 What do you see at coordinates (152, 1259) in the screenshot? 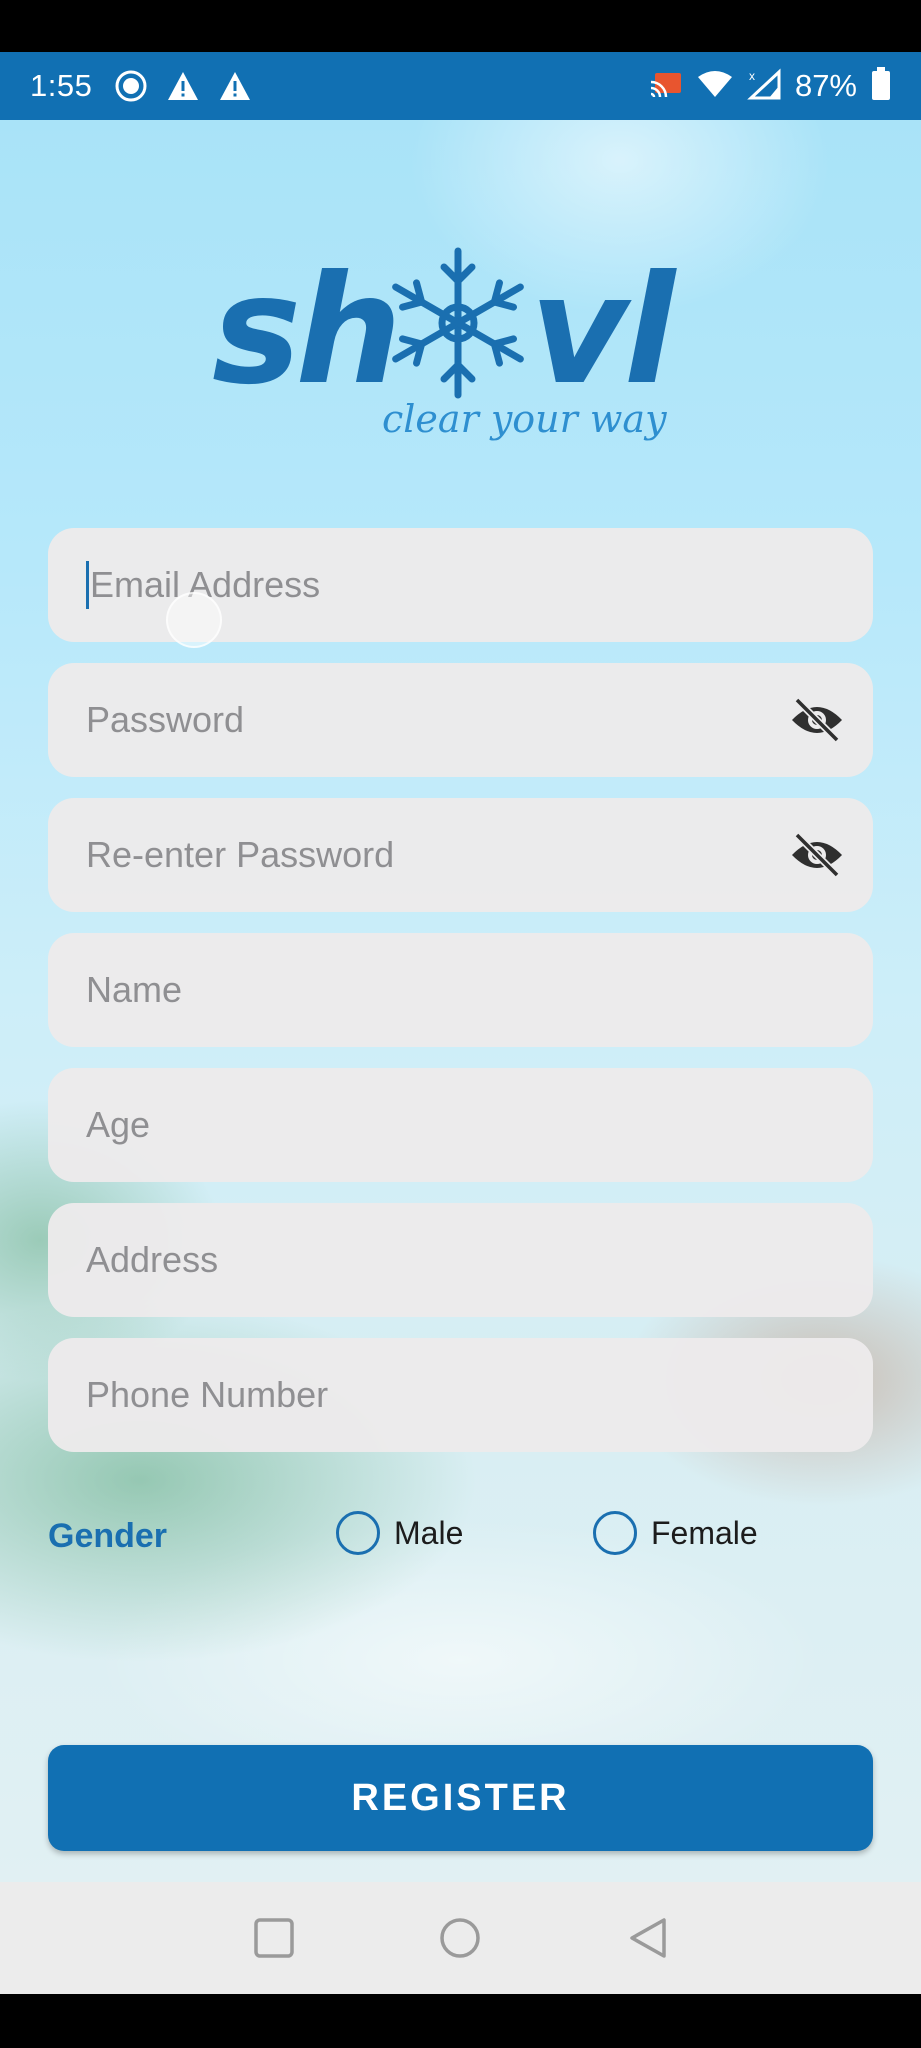
I see `address-placeholder: Address` at bounding box center [152, 1259].